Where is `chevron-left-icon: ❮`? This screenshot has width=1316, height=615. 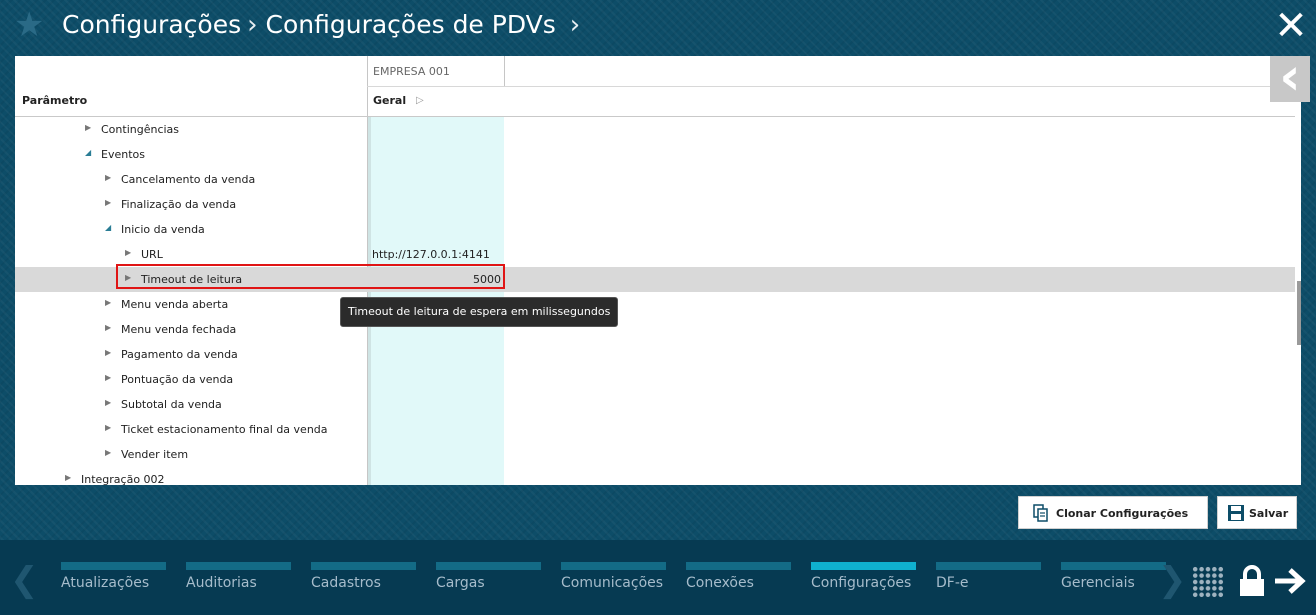 chevron-left-icon: ❮ is located at coordinates (24, 580).